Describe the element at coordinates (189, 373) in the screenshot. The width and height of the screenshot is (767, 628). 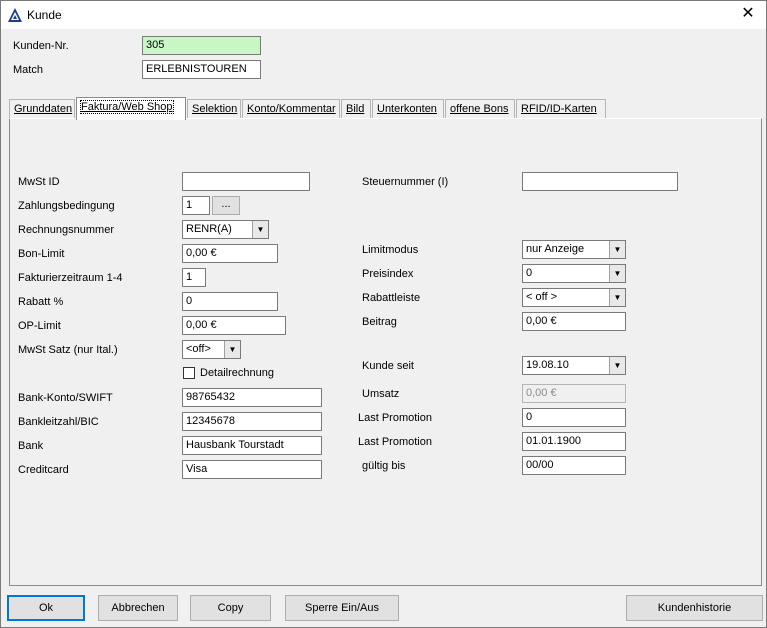
I see `detailrechnung-checkbox` at that location.